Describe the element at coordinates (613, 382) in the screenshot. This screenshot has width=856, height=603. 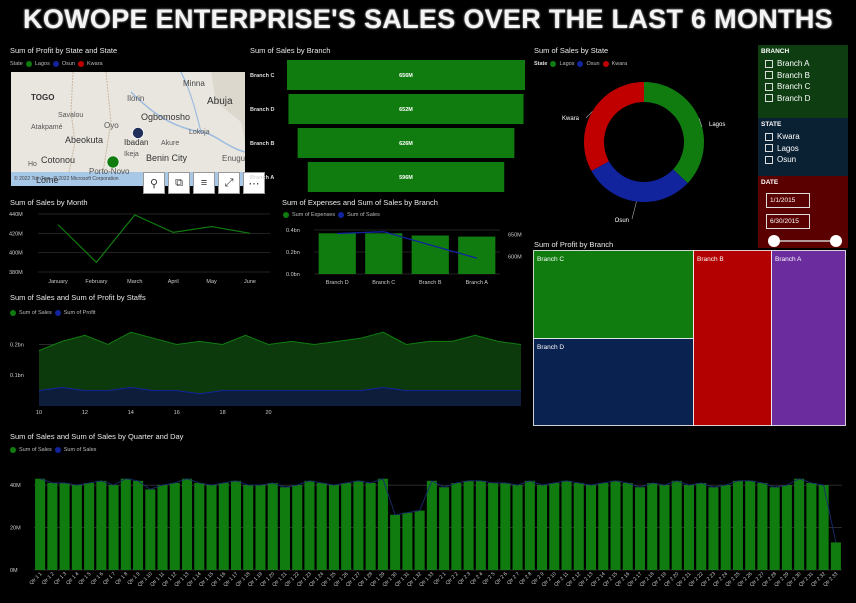
I see `treemap-tile-branch-d` at that location.